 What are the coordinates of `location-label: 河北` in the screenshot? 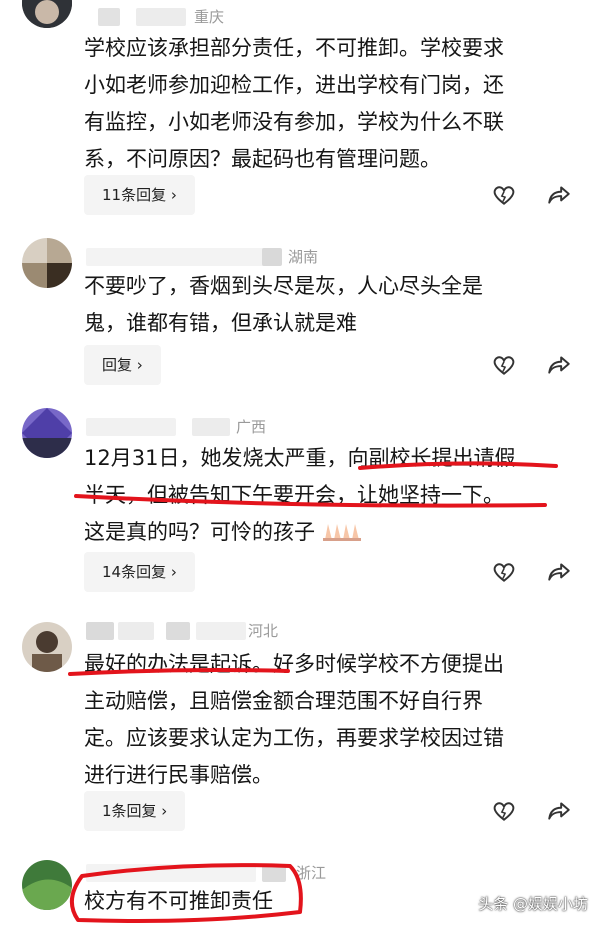 It's located at (263, 631).